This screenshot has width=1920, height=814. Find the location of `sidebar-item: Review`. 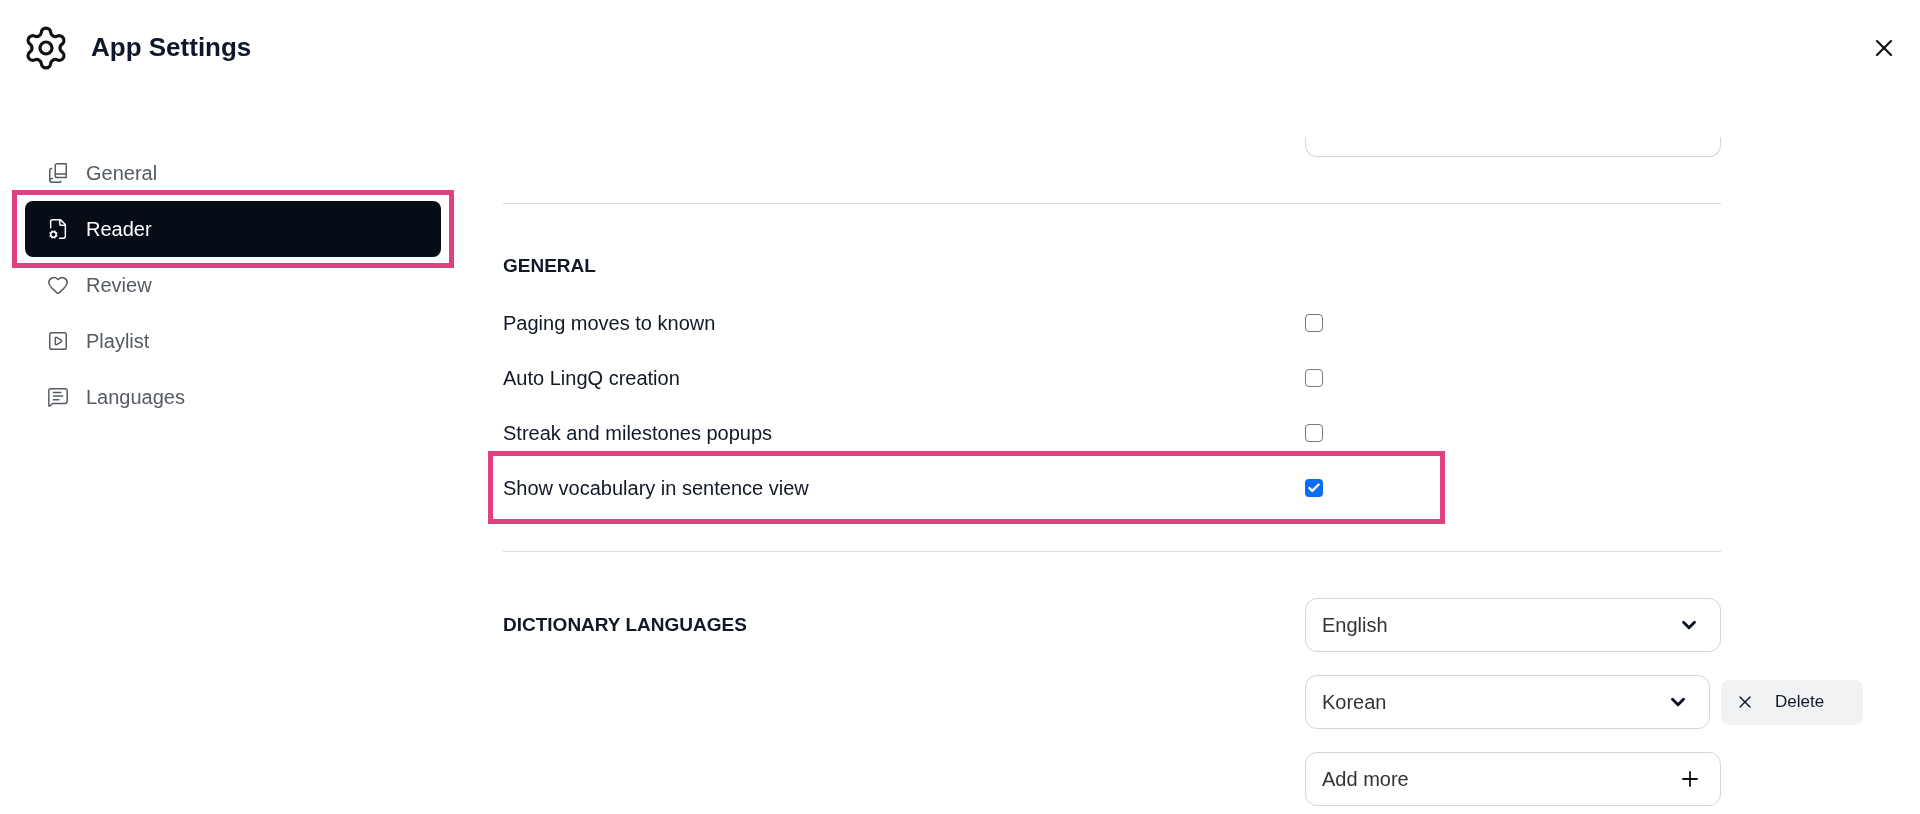

sidebar-item: Review is located at coordinates (233, 285).